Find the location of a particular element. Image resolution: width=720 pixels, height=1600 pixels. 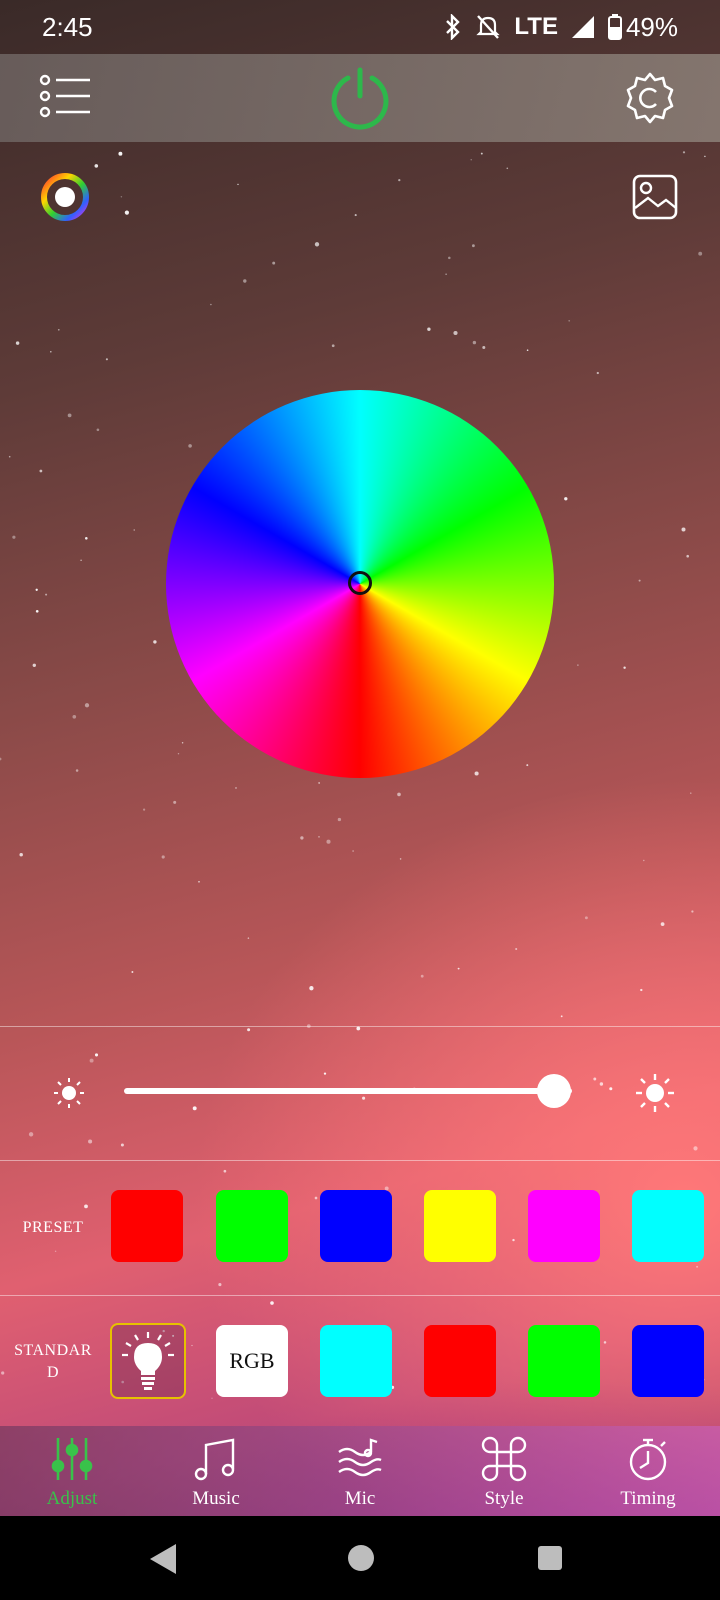

status-icons: LTE 49% is located at coordinates (561, 27).